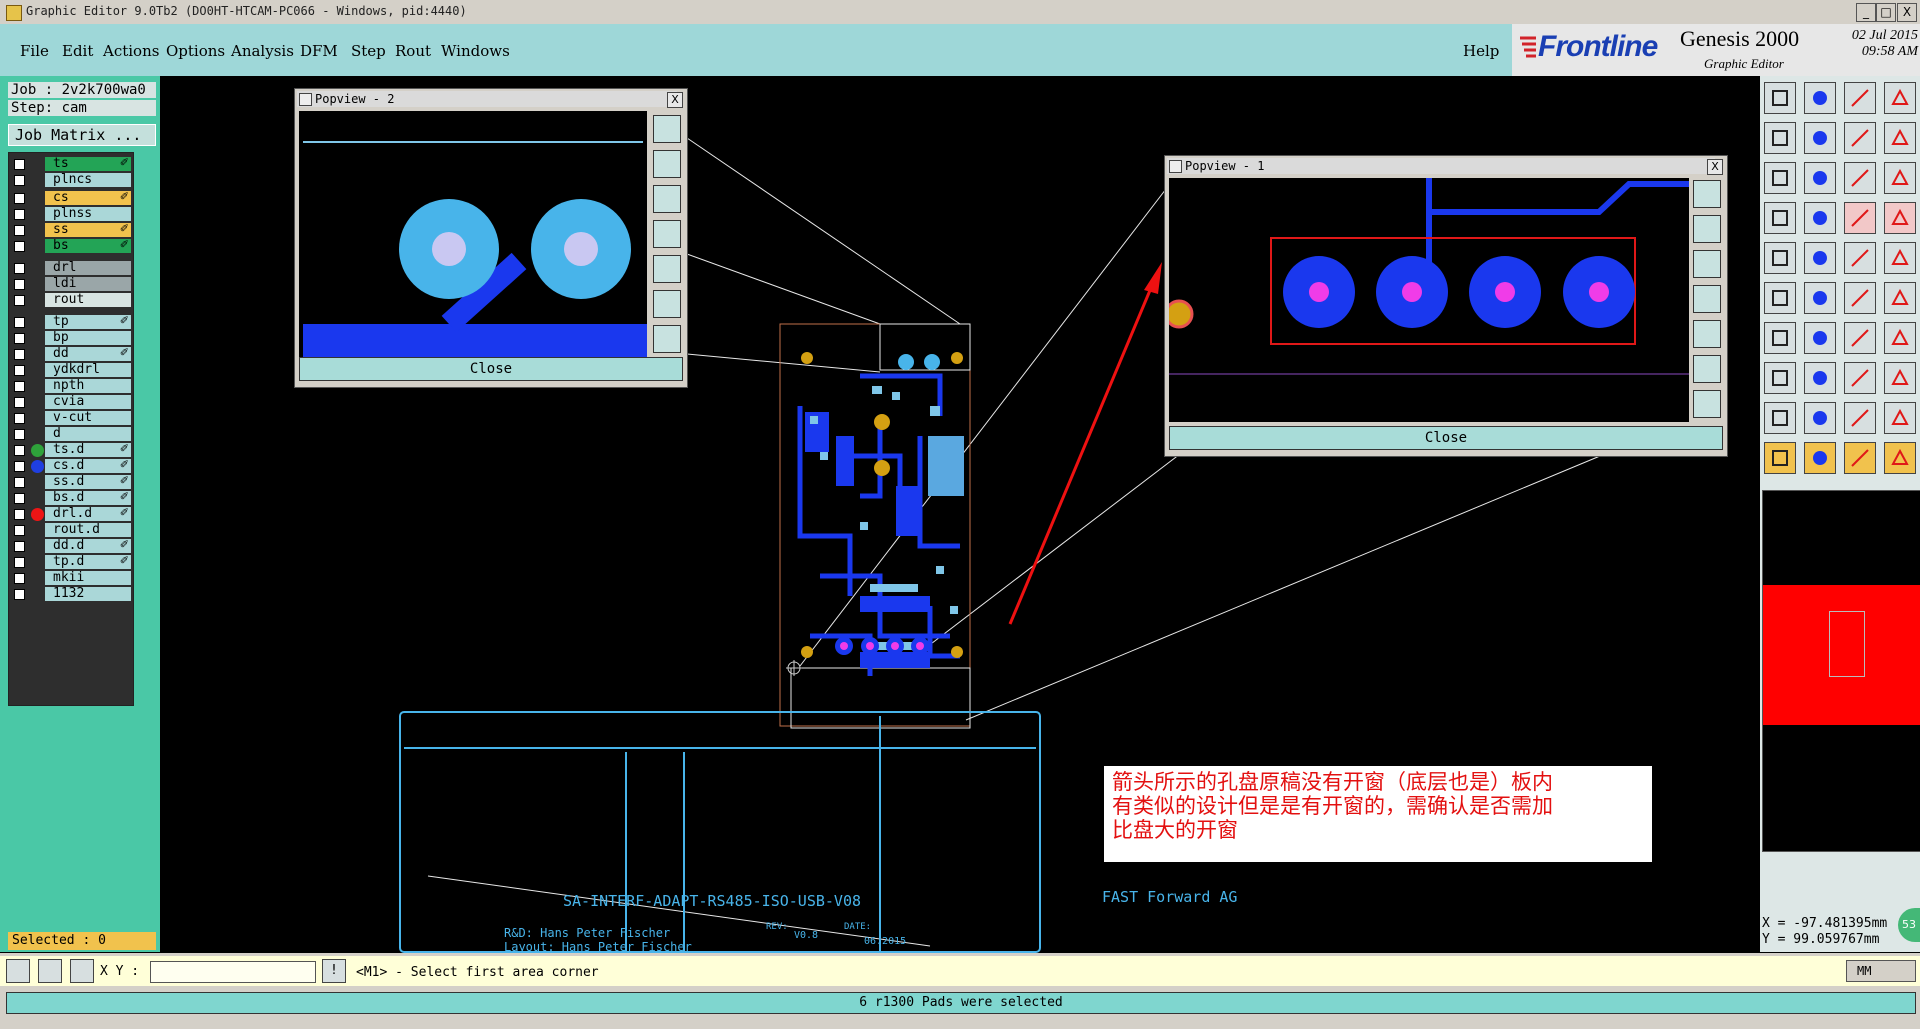 The image size is (1920, 1029). I want to click on units-select: MM, so click(1881, 971).